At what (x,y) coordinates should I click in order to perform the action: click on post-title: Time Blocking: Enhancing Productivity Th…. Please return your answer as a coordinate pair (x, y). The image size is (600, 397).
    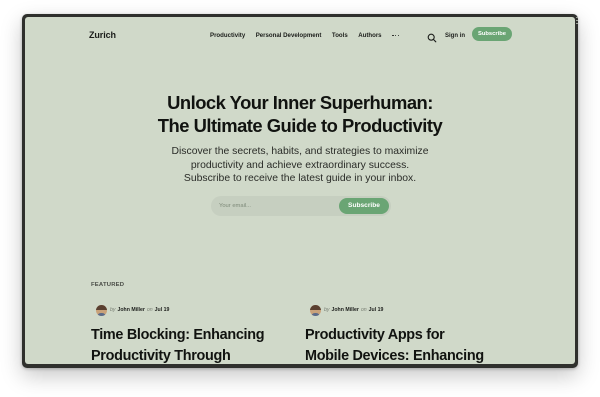
    Looking at the image, I should click on (206, 344).